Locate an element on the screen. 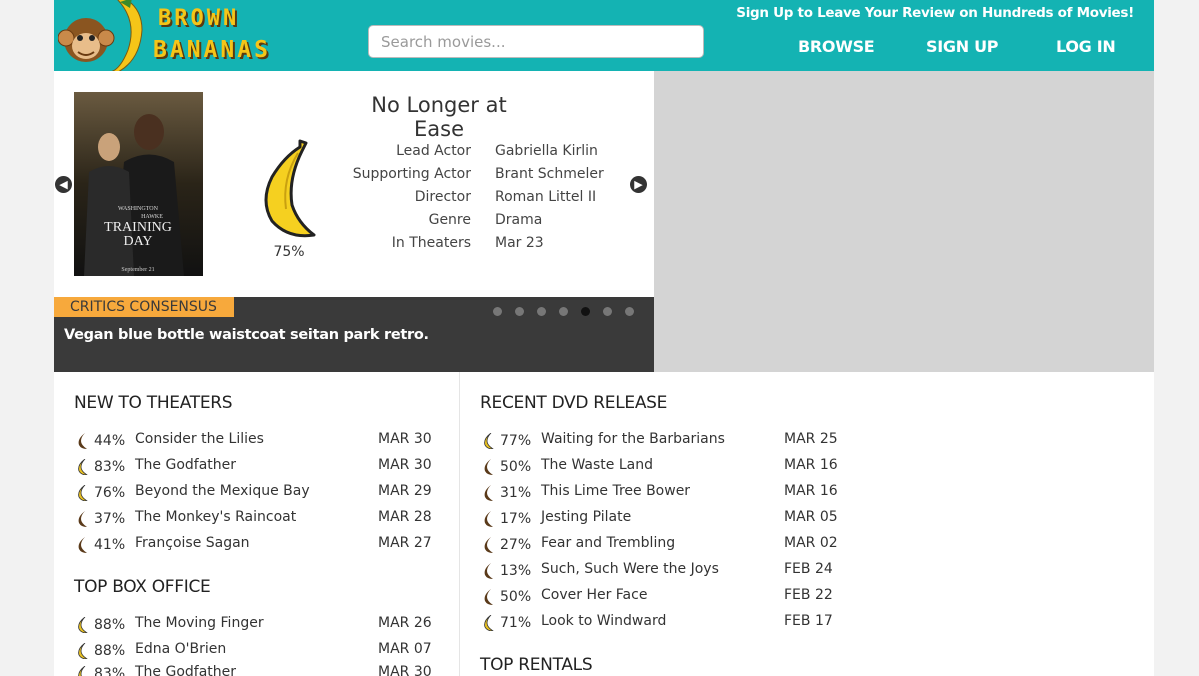 The height and width of the screenshot is (676, 1199). list-item: 44% Consider the Lilies MAR 30 is located at coordinates (256, 441).